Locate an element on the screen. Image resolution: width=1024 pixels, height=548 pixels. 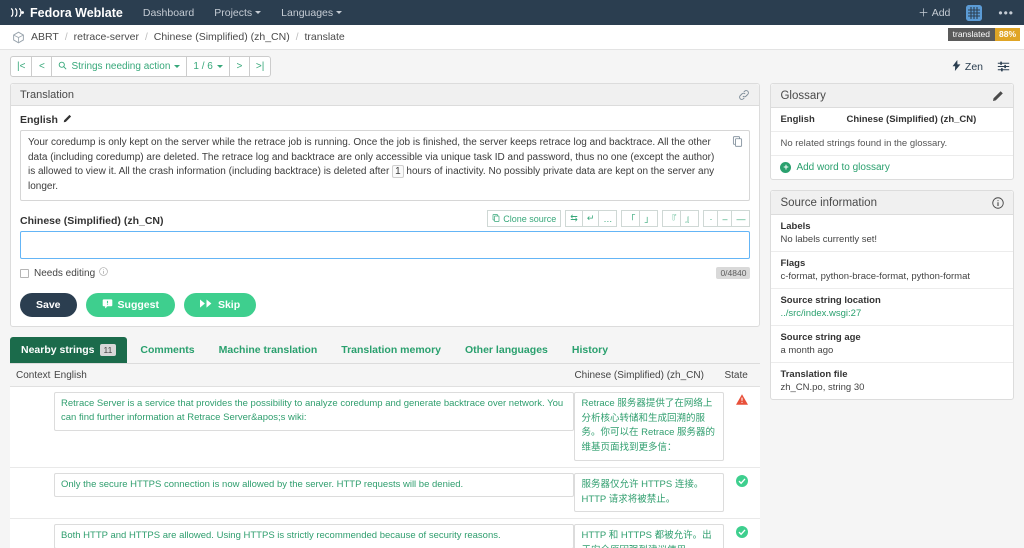
field-label-flags: Flags is located at coordinates (793, 263).